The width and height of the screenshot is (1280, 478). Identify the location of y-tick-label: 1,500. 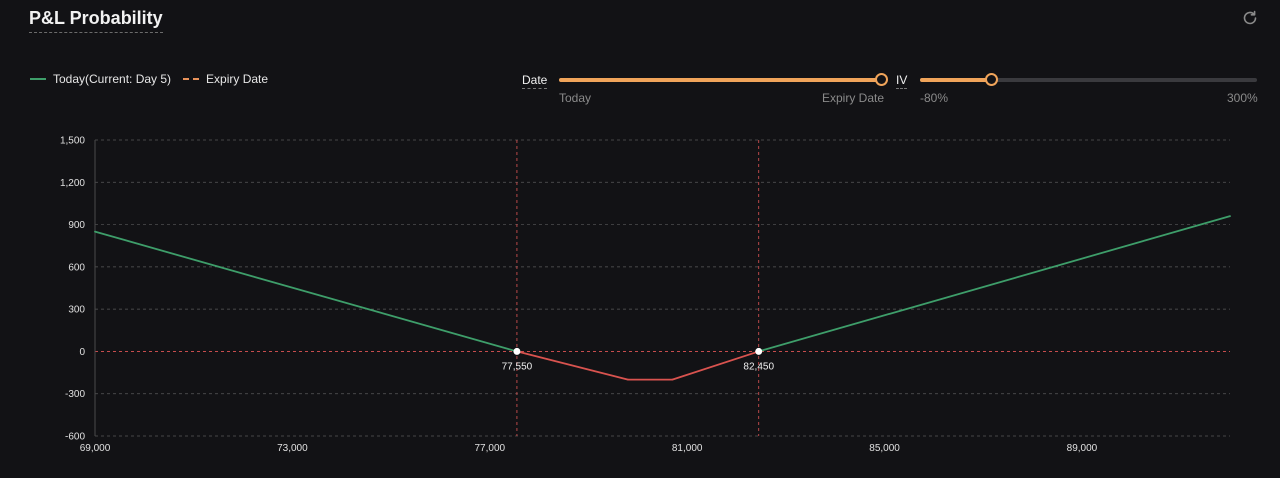
(72, 141).